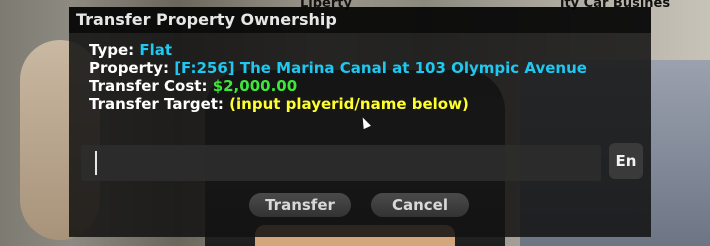 The image size is (710, 246). What do you see at coordinates (370, 50) in the screenshot?
I see `type-row: Type: Flat` at bounding box center [370, 50].